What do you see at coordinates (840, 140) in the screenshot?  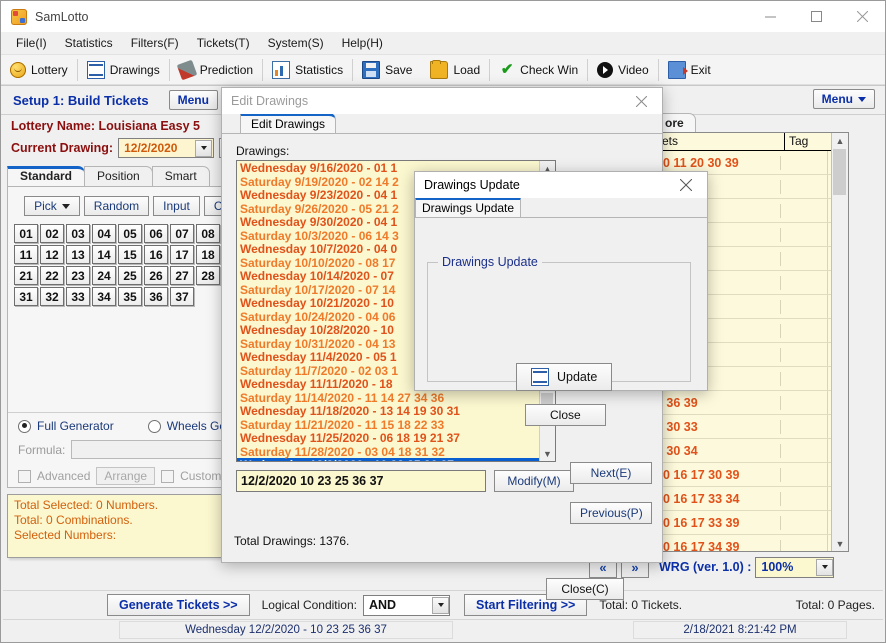 I see `scroll-up-icon: ▲` at bounding box center [840, 140].